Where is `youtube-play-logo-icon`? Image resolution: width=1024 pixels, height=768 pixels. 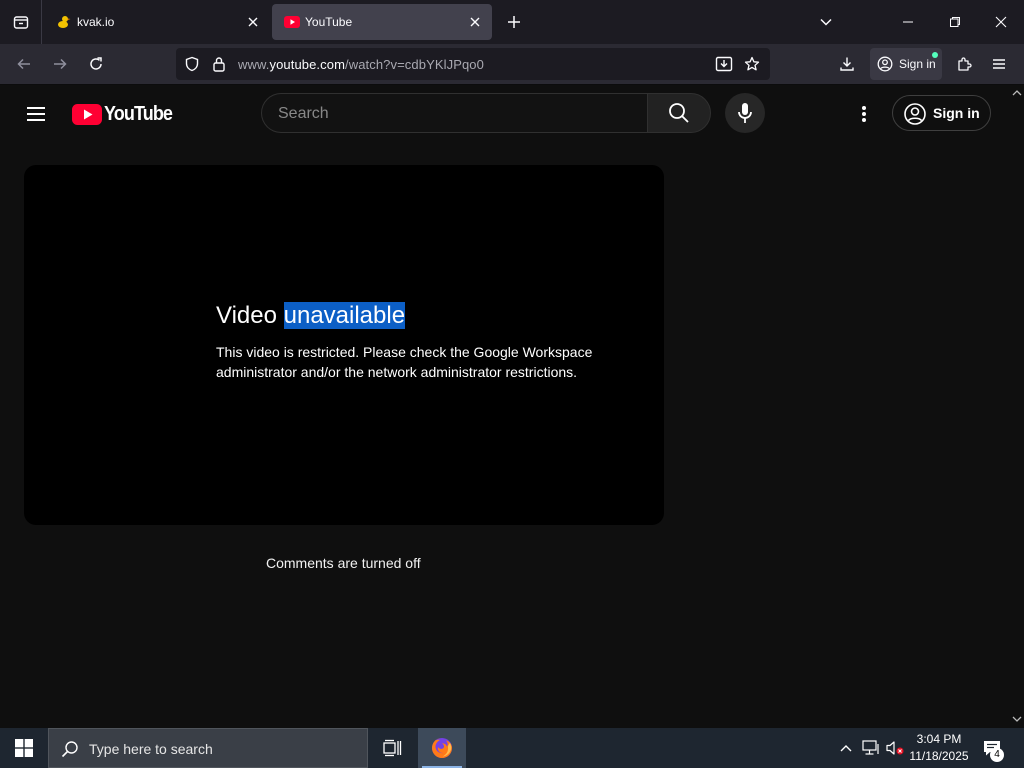
youtube-play-logo-icon is located at coordinates (87, 114).